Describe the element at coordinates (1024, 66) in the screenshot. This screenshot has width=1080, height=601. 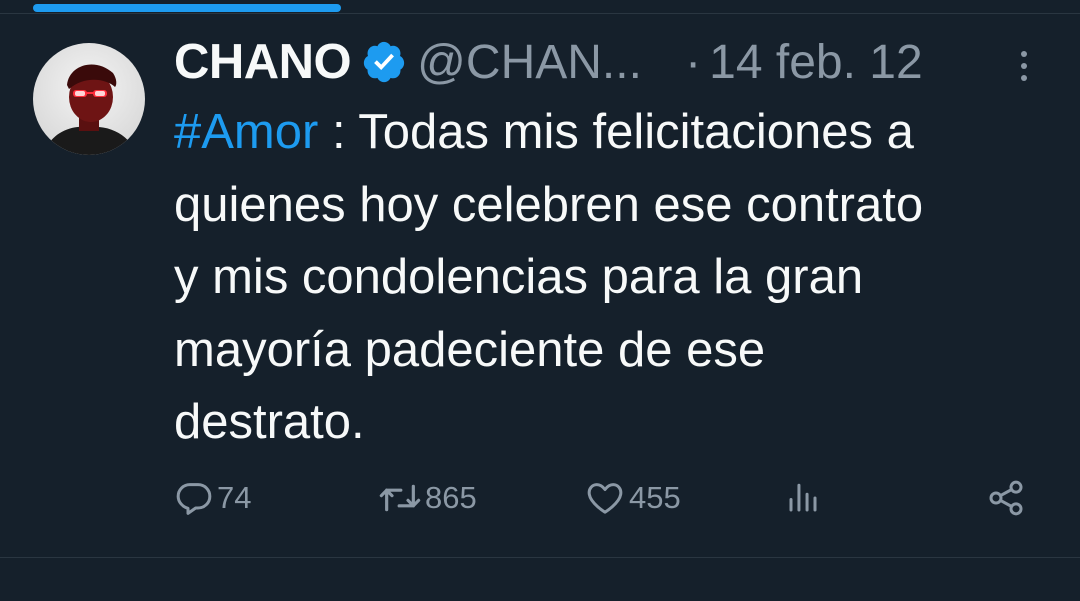
I see `more-vertical-icon` at that location.